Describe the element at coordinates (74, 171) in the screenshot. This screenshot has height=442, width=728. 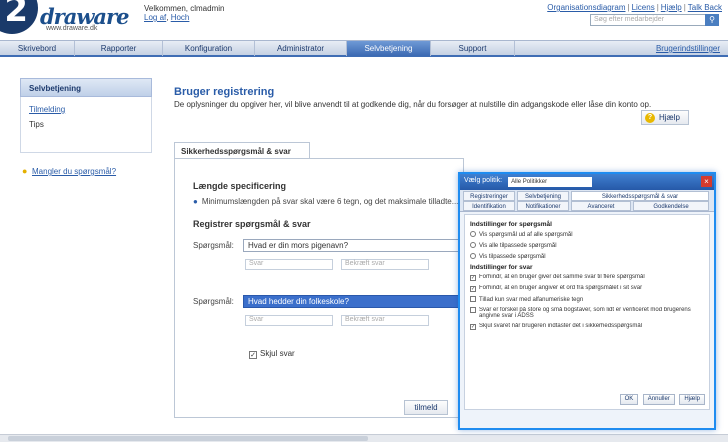
I see `missing-questions-label: Mangler du spørgsmål?` at that location.